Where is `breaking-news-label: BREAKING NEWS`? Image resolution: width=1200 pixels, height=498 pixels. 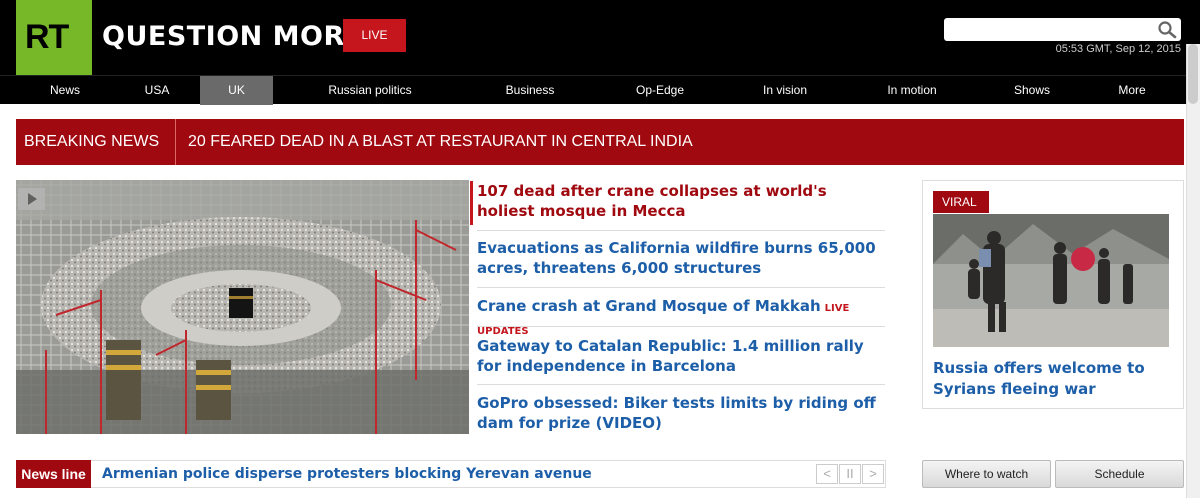 breaking-news-label: BREAKING NEWS is located at coordinates (96, 142).